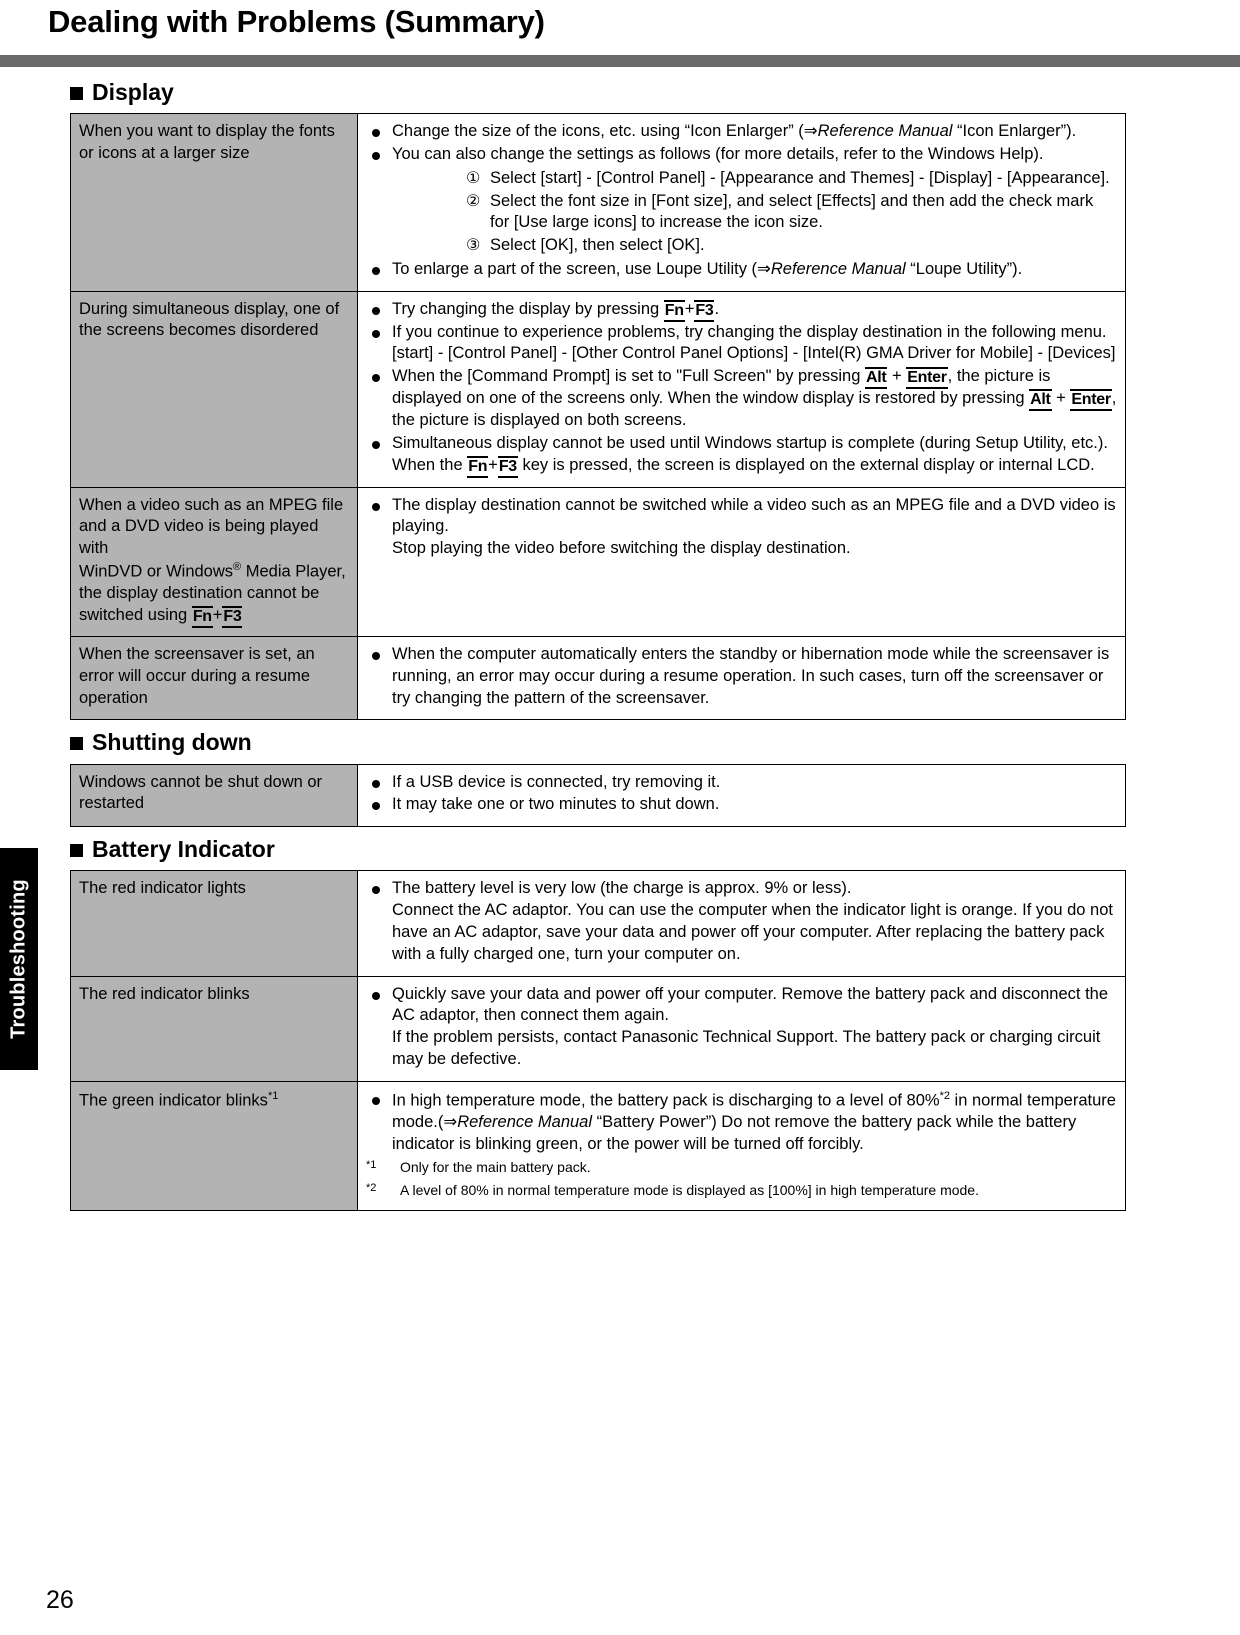 The height and width of the screenshot is (1635, 1240). What do you see at coordinates (60, 1600) in the screenshot?
I see `page-number: 26` at bounding box center [60, 1600].